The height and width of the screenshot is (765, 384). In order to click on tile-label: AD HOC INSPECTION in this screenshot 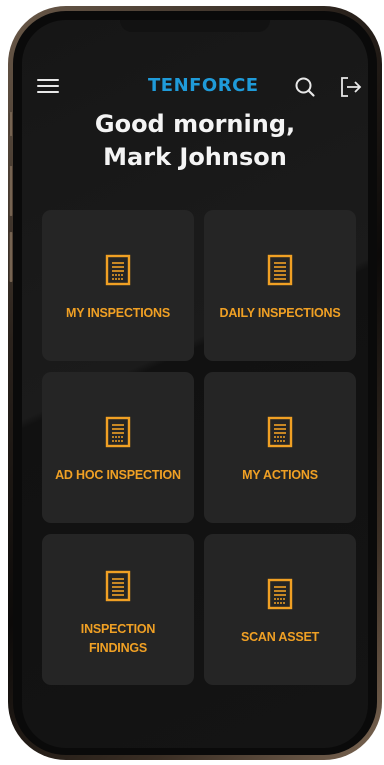, I will do `click(118, 475)`.